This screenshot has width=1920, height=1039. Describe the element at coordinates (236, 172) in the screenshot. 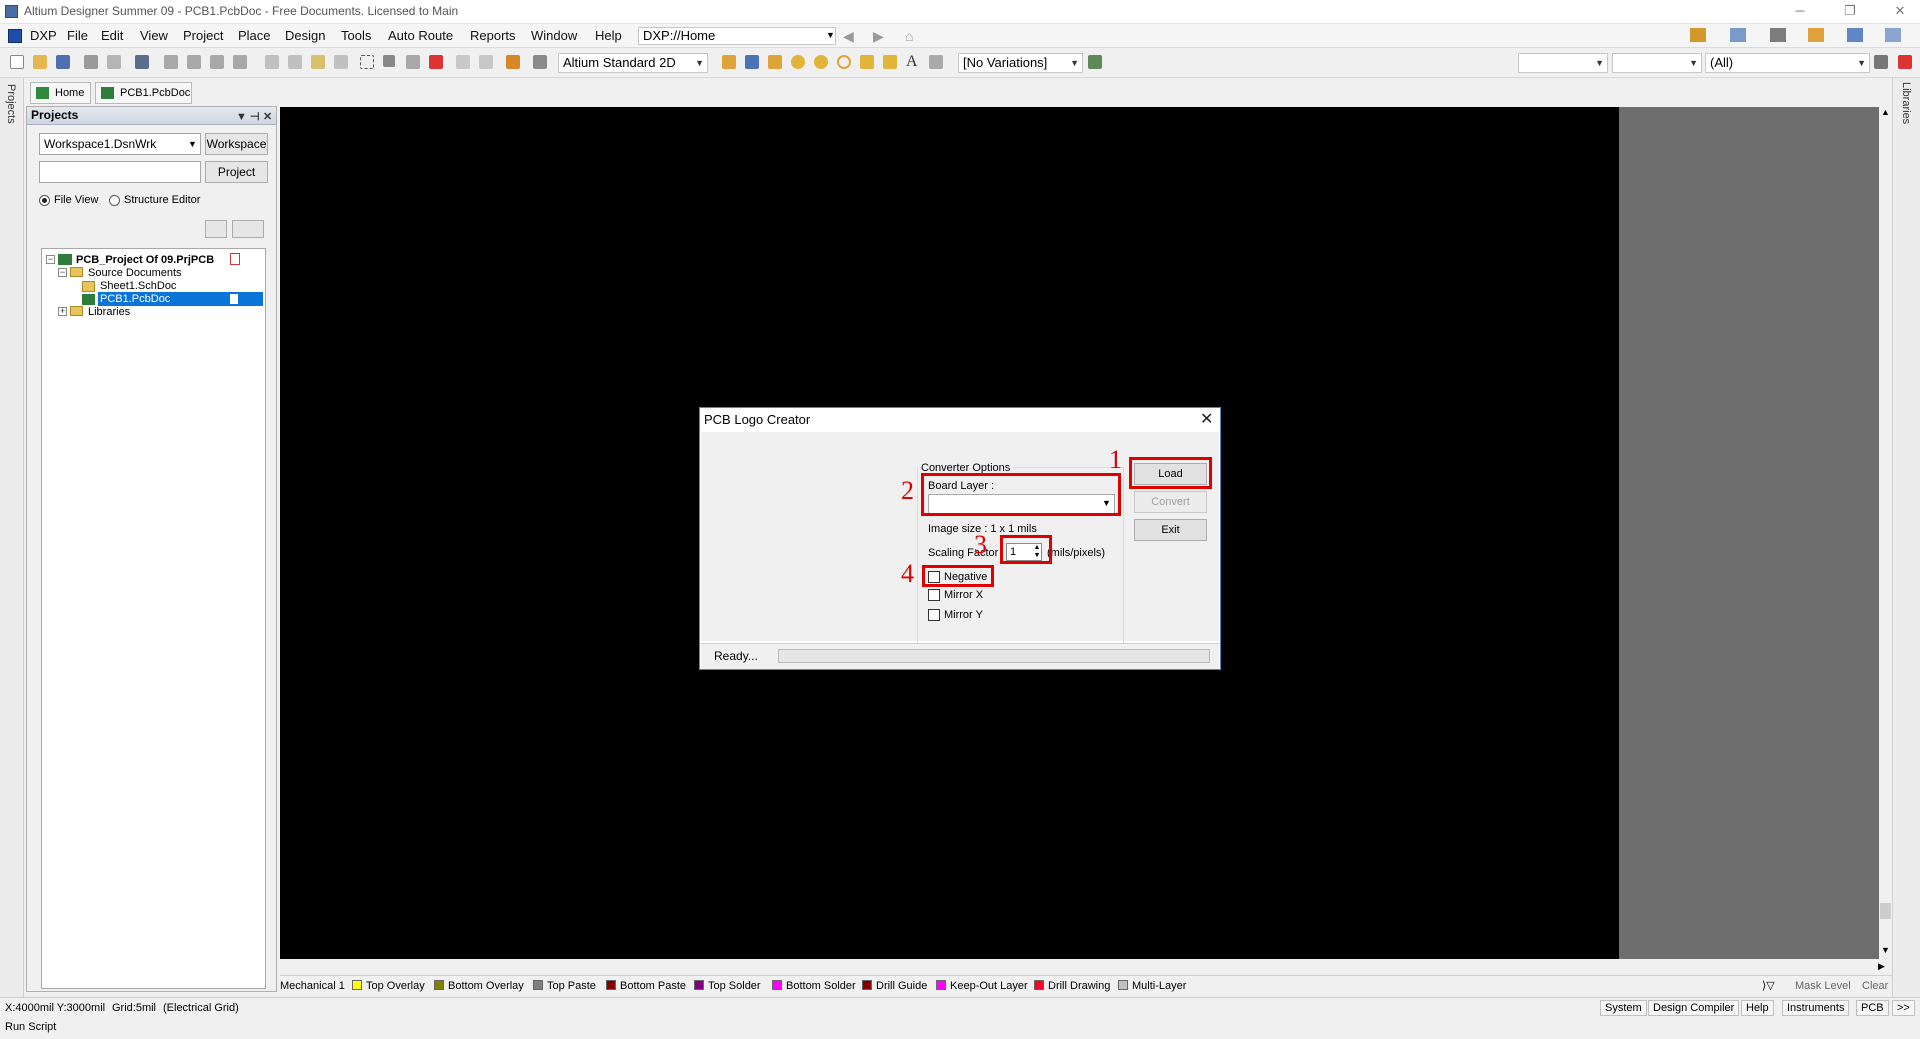

I see `project-button: Project` at that location.